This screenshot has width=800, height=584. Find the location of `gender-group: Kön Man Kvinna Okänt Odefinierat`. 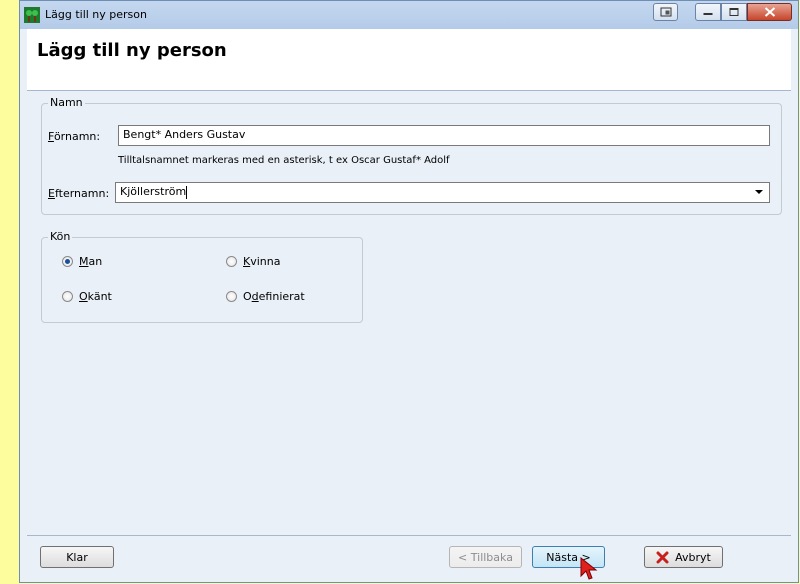

gender-group: Kön Man Kvinna Okänt Odefinierat is located at coordinates (202, 276).